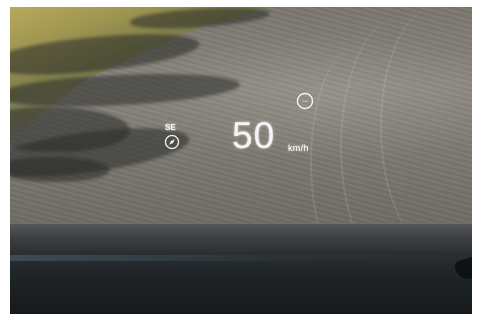 This screenshot has width=477, height=319. Describe the element at coordinates (60, 169) in the screenshot. I see `tree-shadow` at that location.